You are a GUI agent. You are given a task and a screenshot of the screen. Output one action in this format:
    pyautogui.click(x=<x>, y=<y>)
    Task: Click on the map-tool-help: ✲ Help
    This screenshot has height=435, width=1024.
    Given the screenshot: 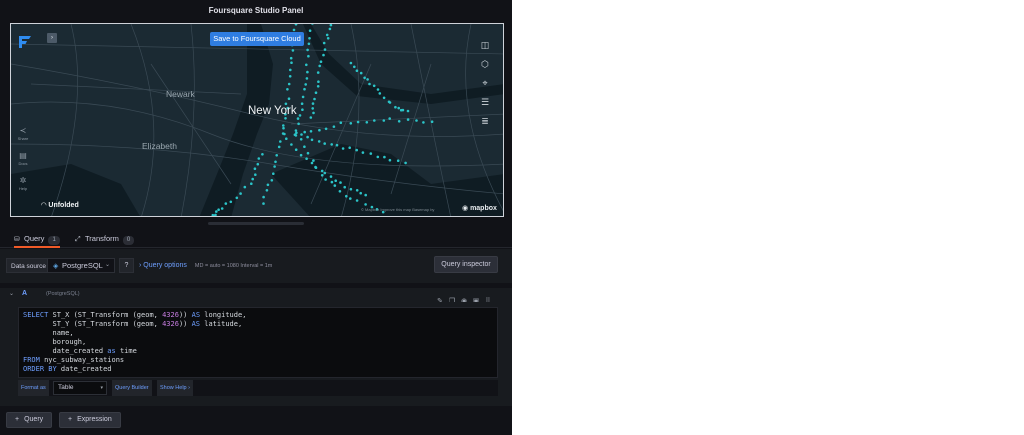 What is the action you would take?
    pyautogui.click(x=23, y=188)
    